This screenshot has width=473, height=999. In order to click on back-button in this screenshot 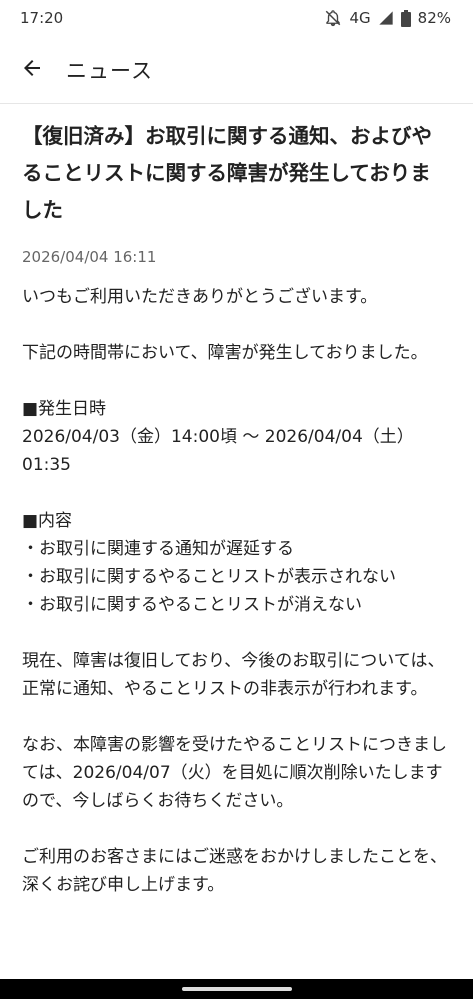, I will do `click(33, 70)`.